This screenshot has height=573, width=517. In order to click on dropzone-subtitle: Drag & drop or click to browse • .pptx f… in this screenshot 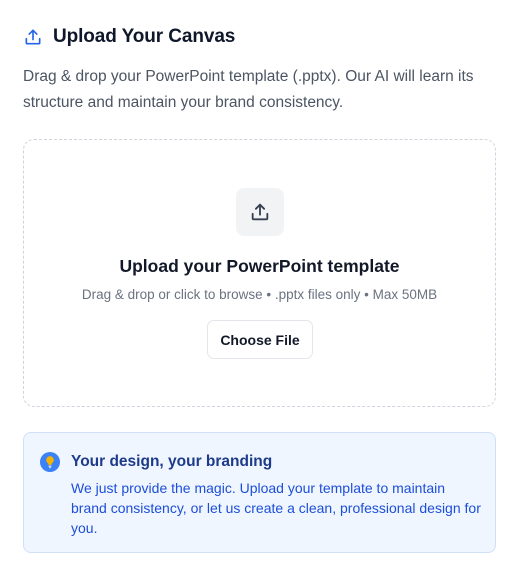, I will do `click(259, 294)`.